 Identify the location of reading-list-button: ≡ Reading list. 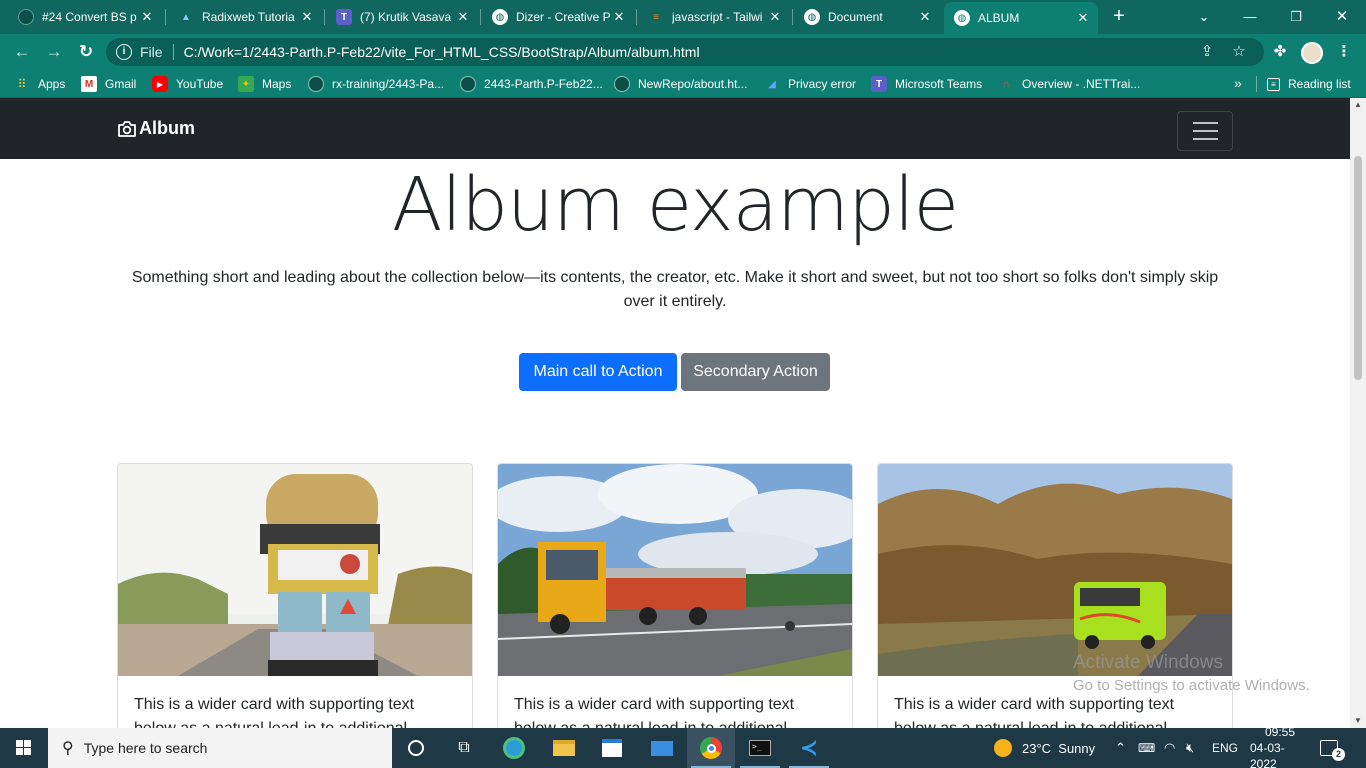
(1309, 84).